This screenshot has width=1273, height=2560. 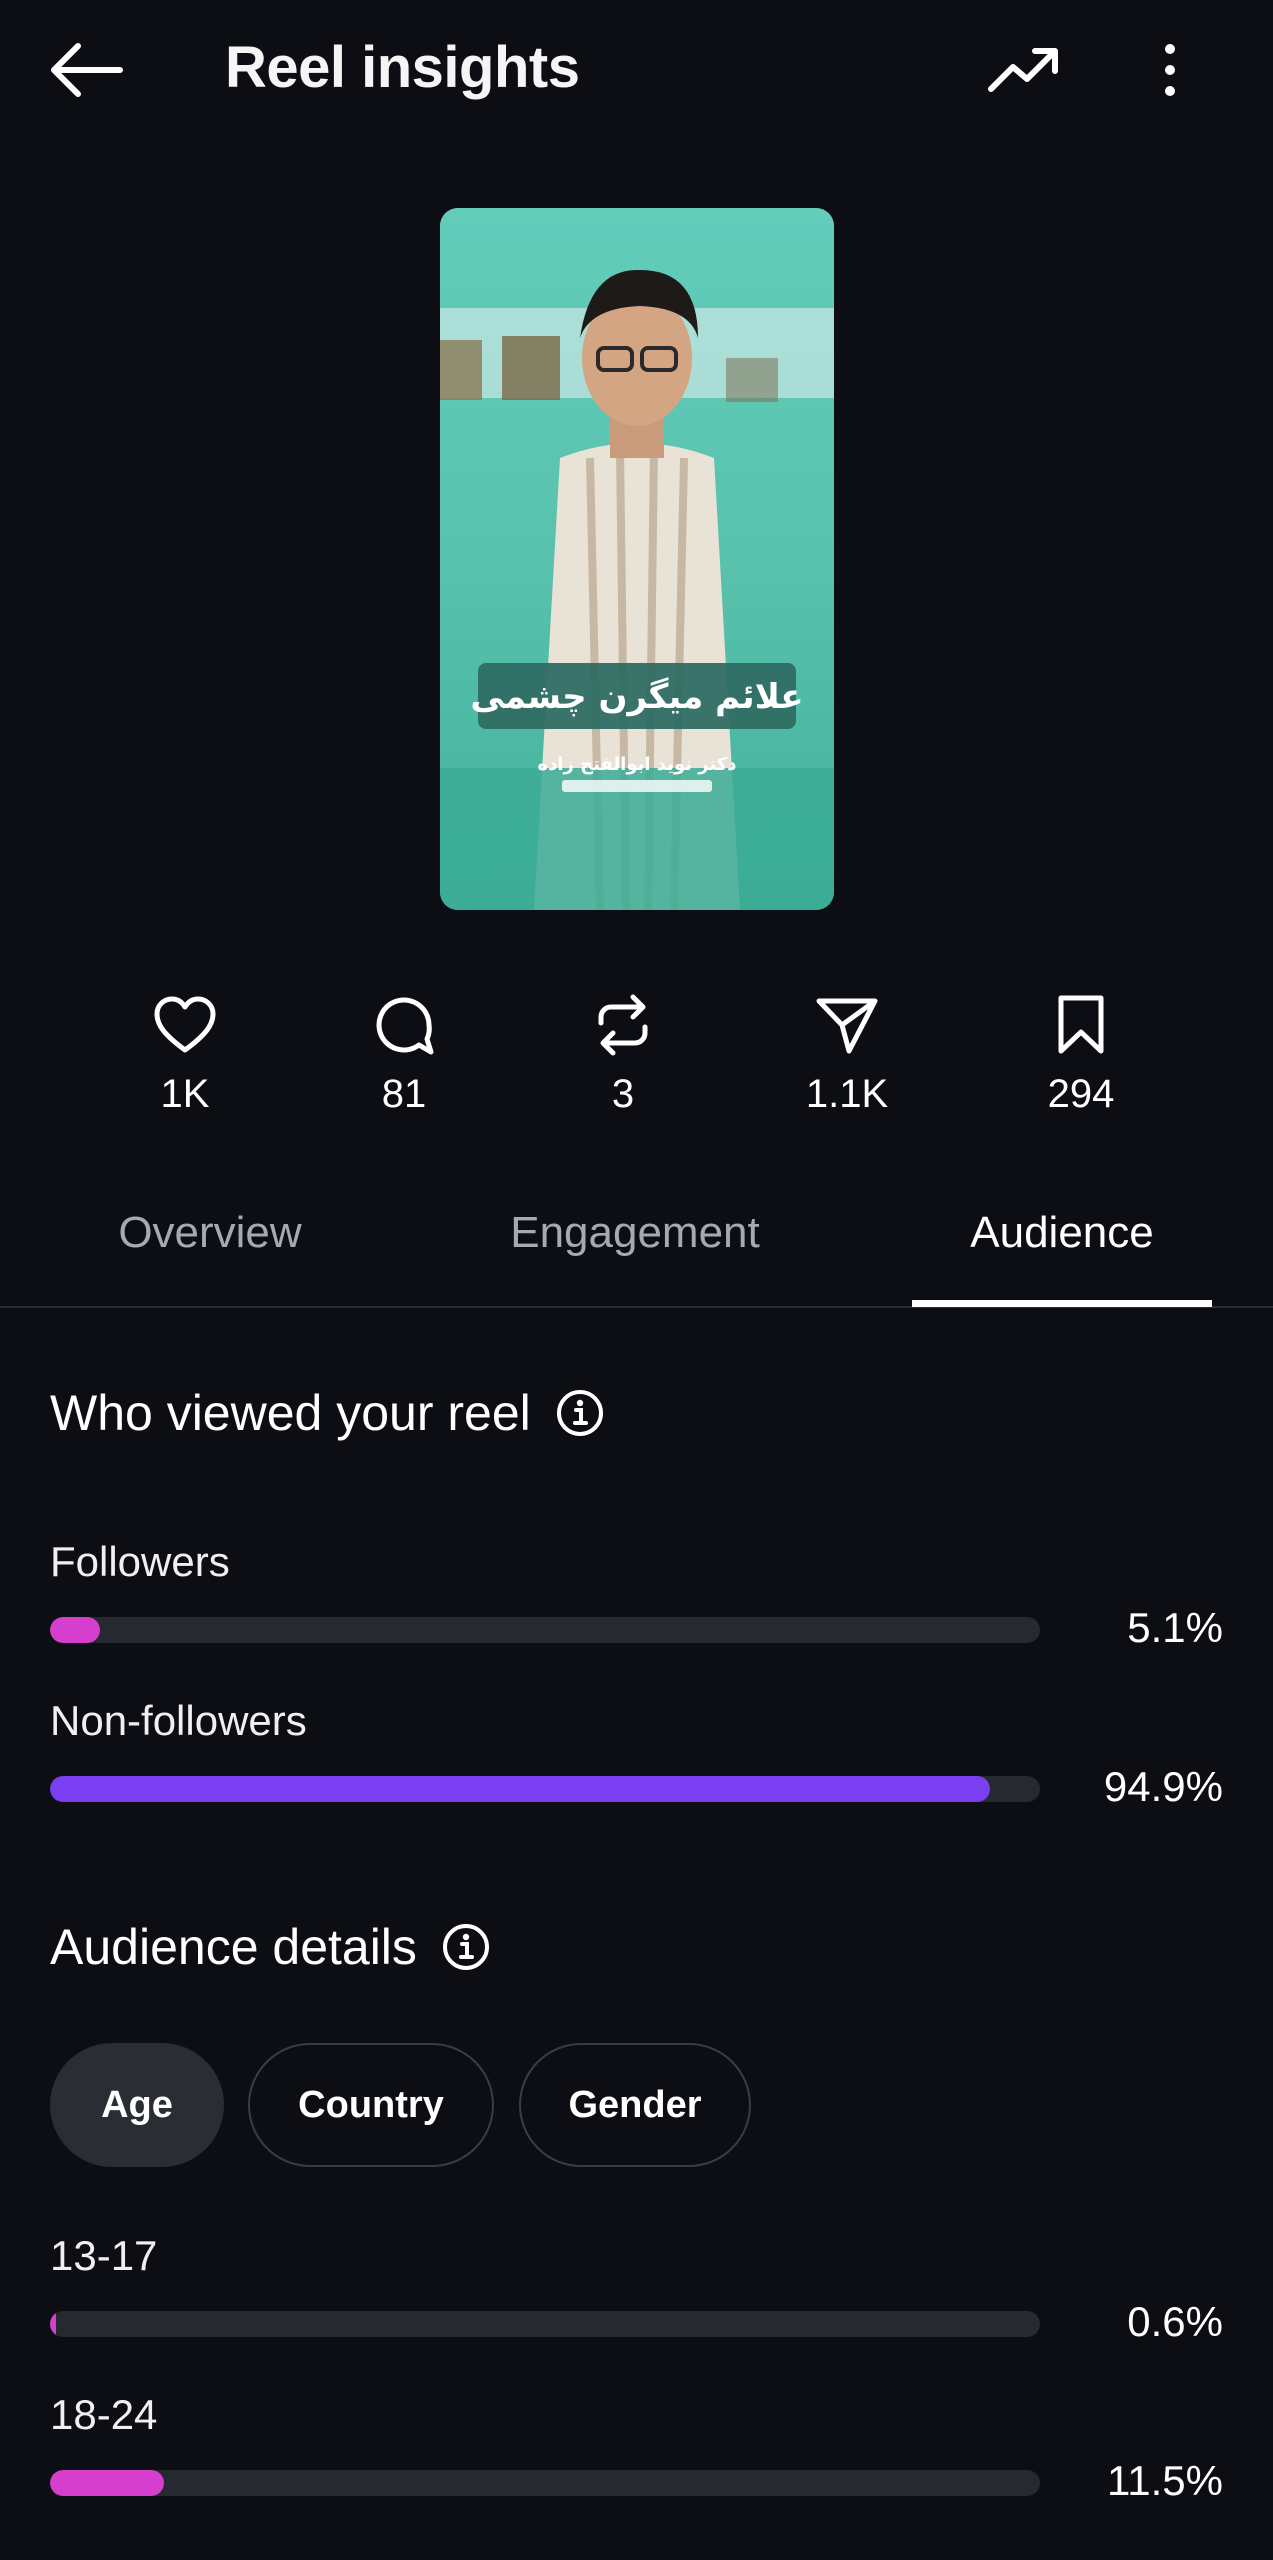 I want to click on saves-count: 294, so click(x=1081, y=1094).